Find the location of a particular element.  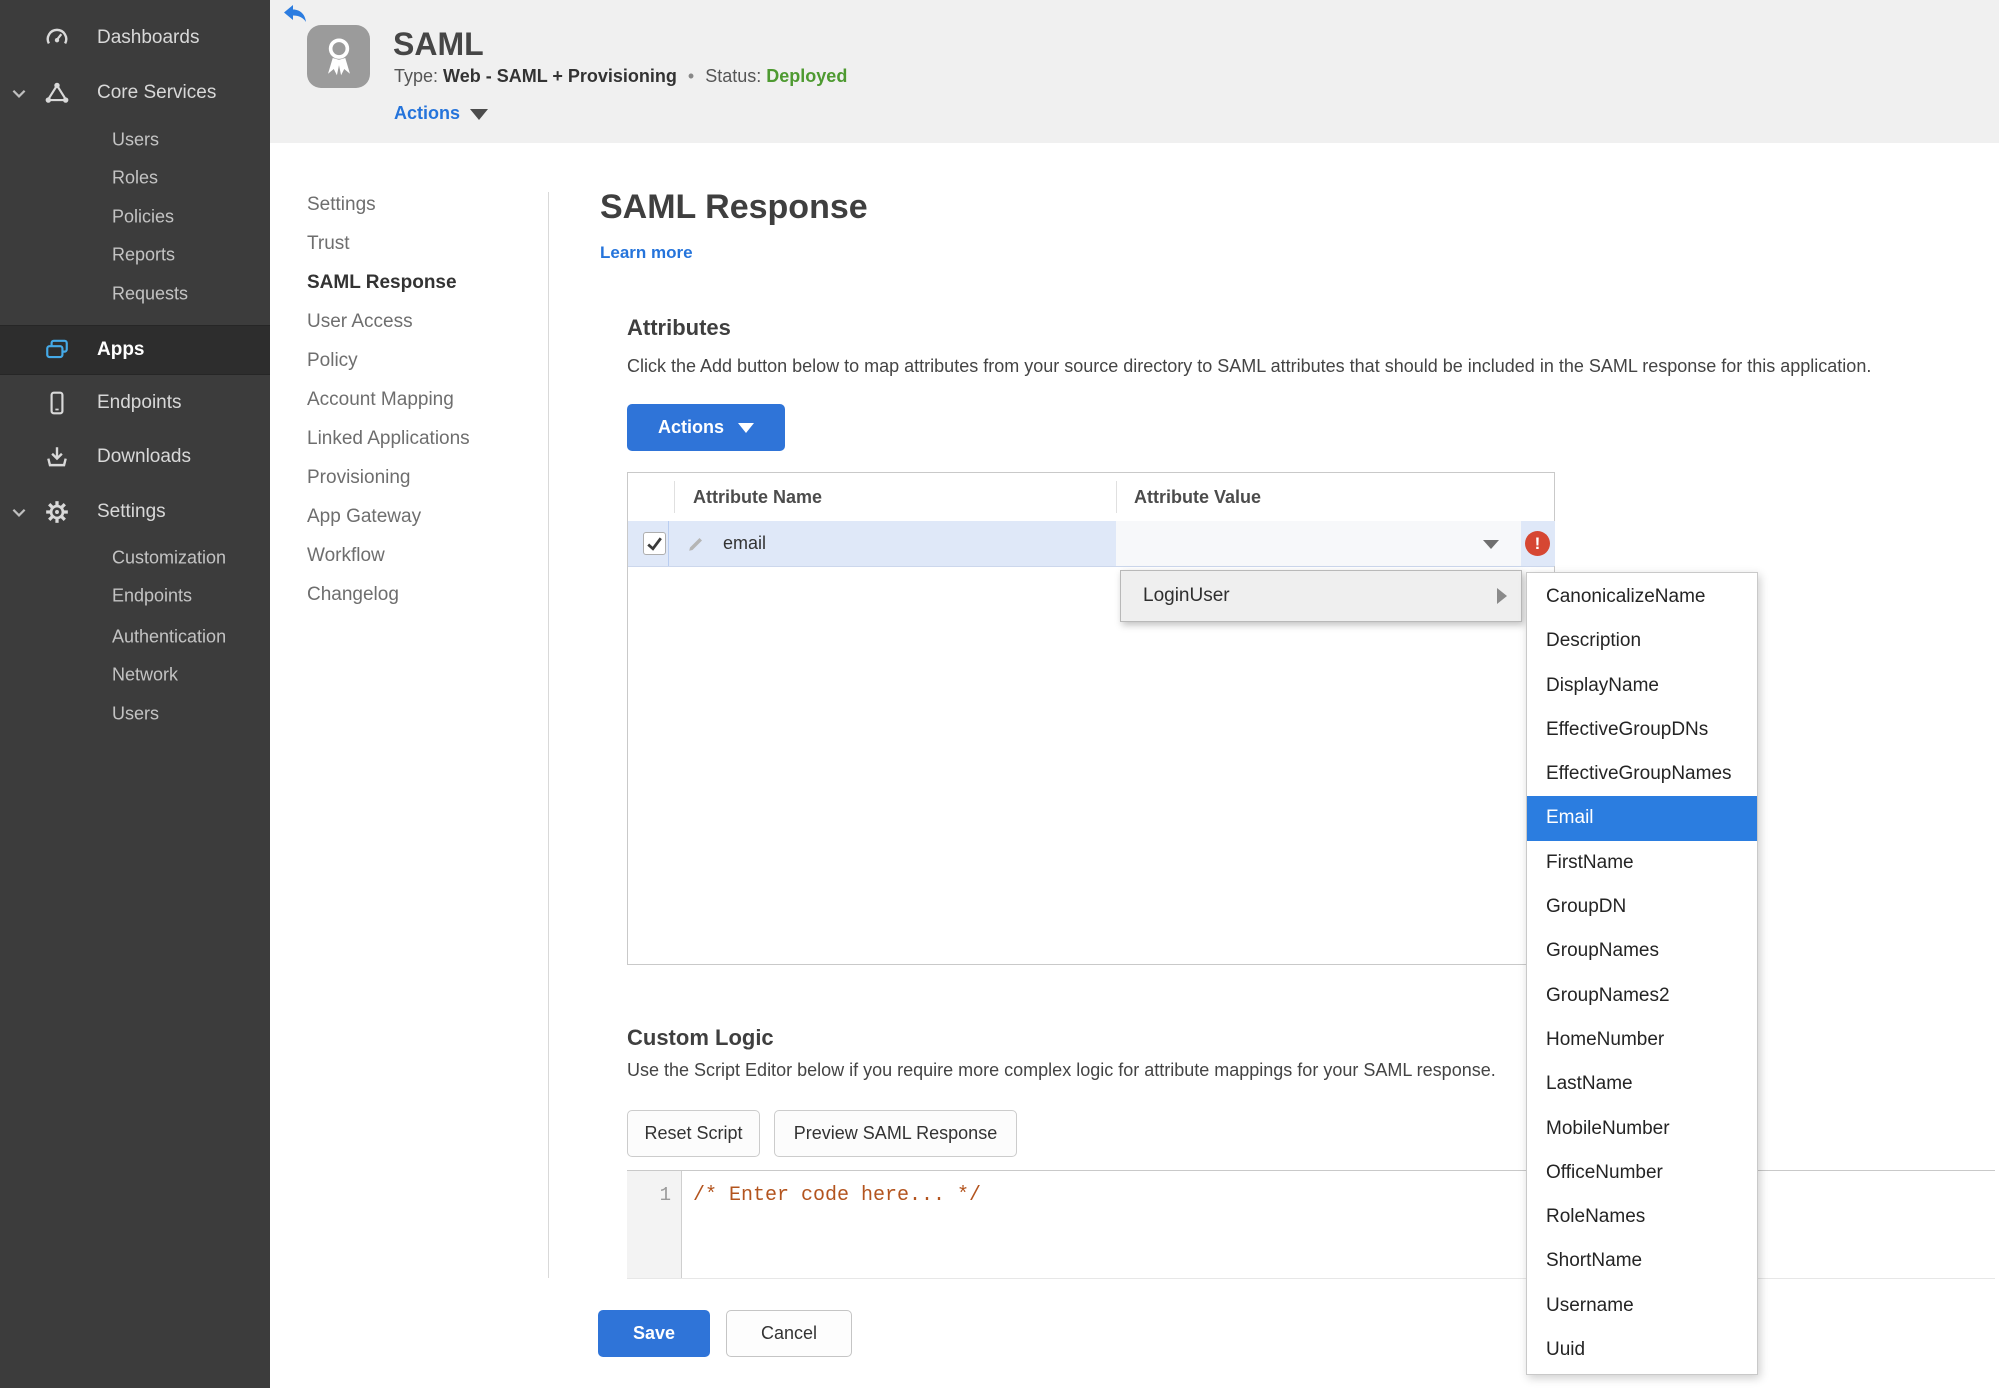

subnav-item-provisioning: Provisioning is located at coordinates (359, 477).